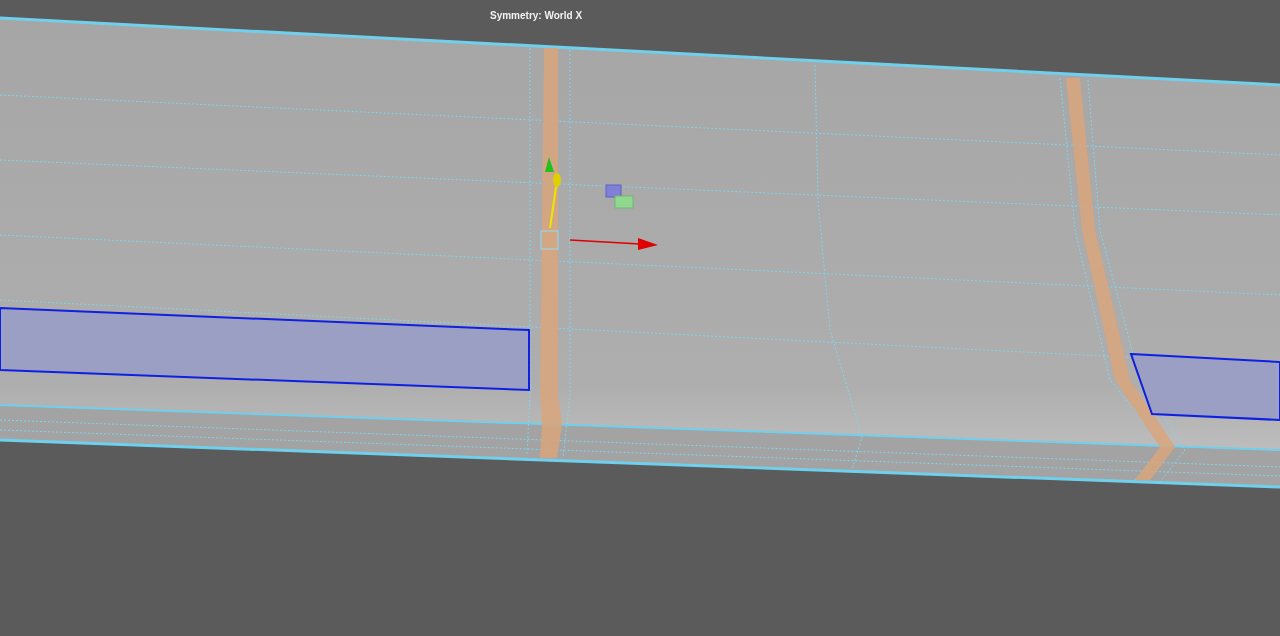 The image size is (1280, 636). Describe the element at coordinates (599, 203) in the screenshot. I see `move-manipulator-drawing` at that location.